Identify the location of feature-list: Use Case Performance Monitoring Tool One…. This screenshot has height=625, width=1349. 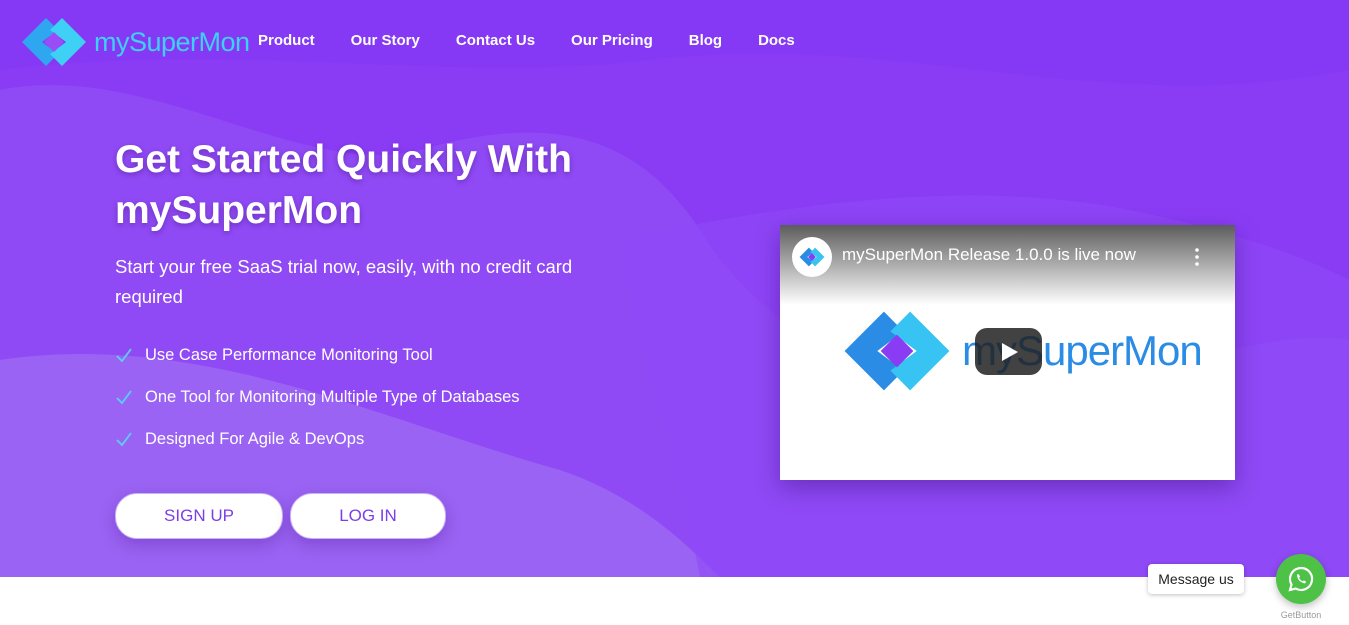
(317, 397).